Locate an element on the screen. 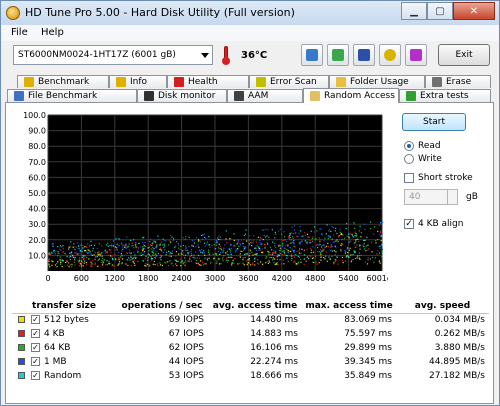 This screenshot has width=500, height=406. write-radio: Write is located at coordinates (423, 159).